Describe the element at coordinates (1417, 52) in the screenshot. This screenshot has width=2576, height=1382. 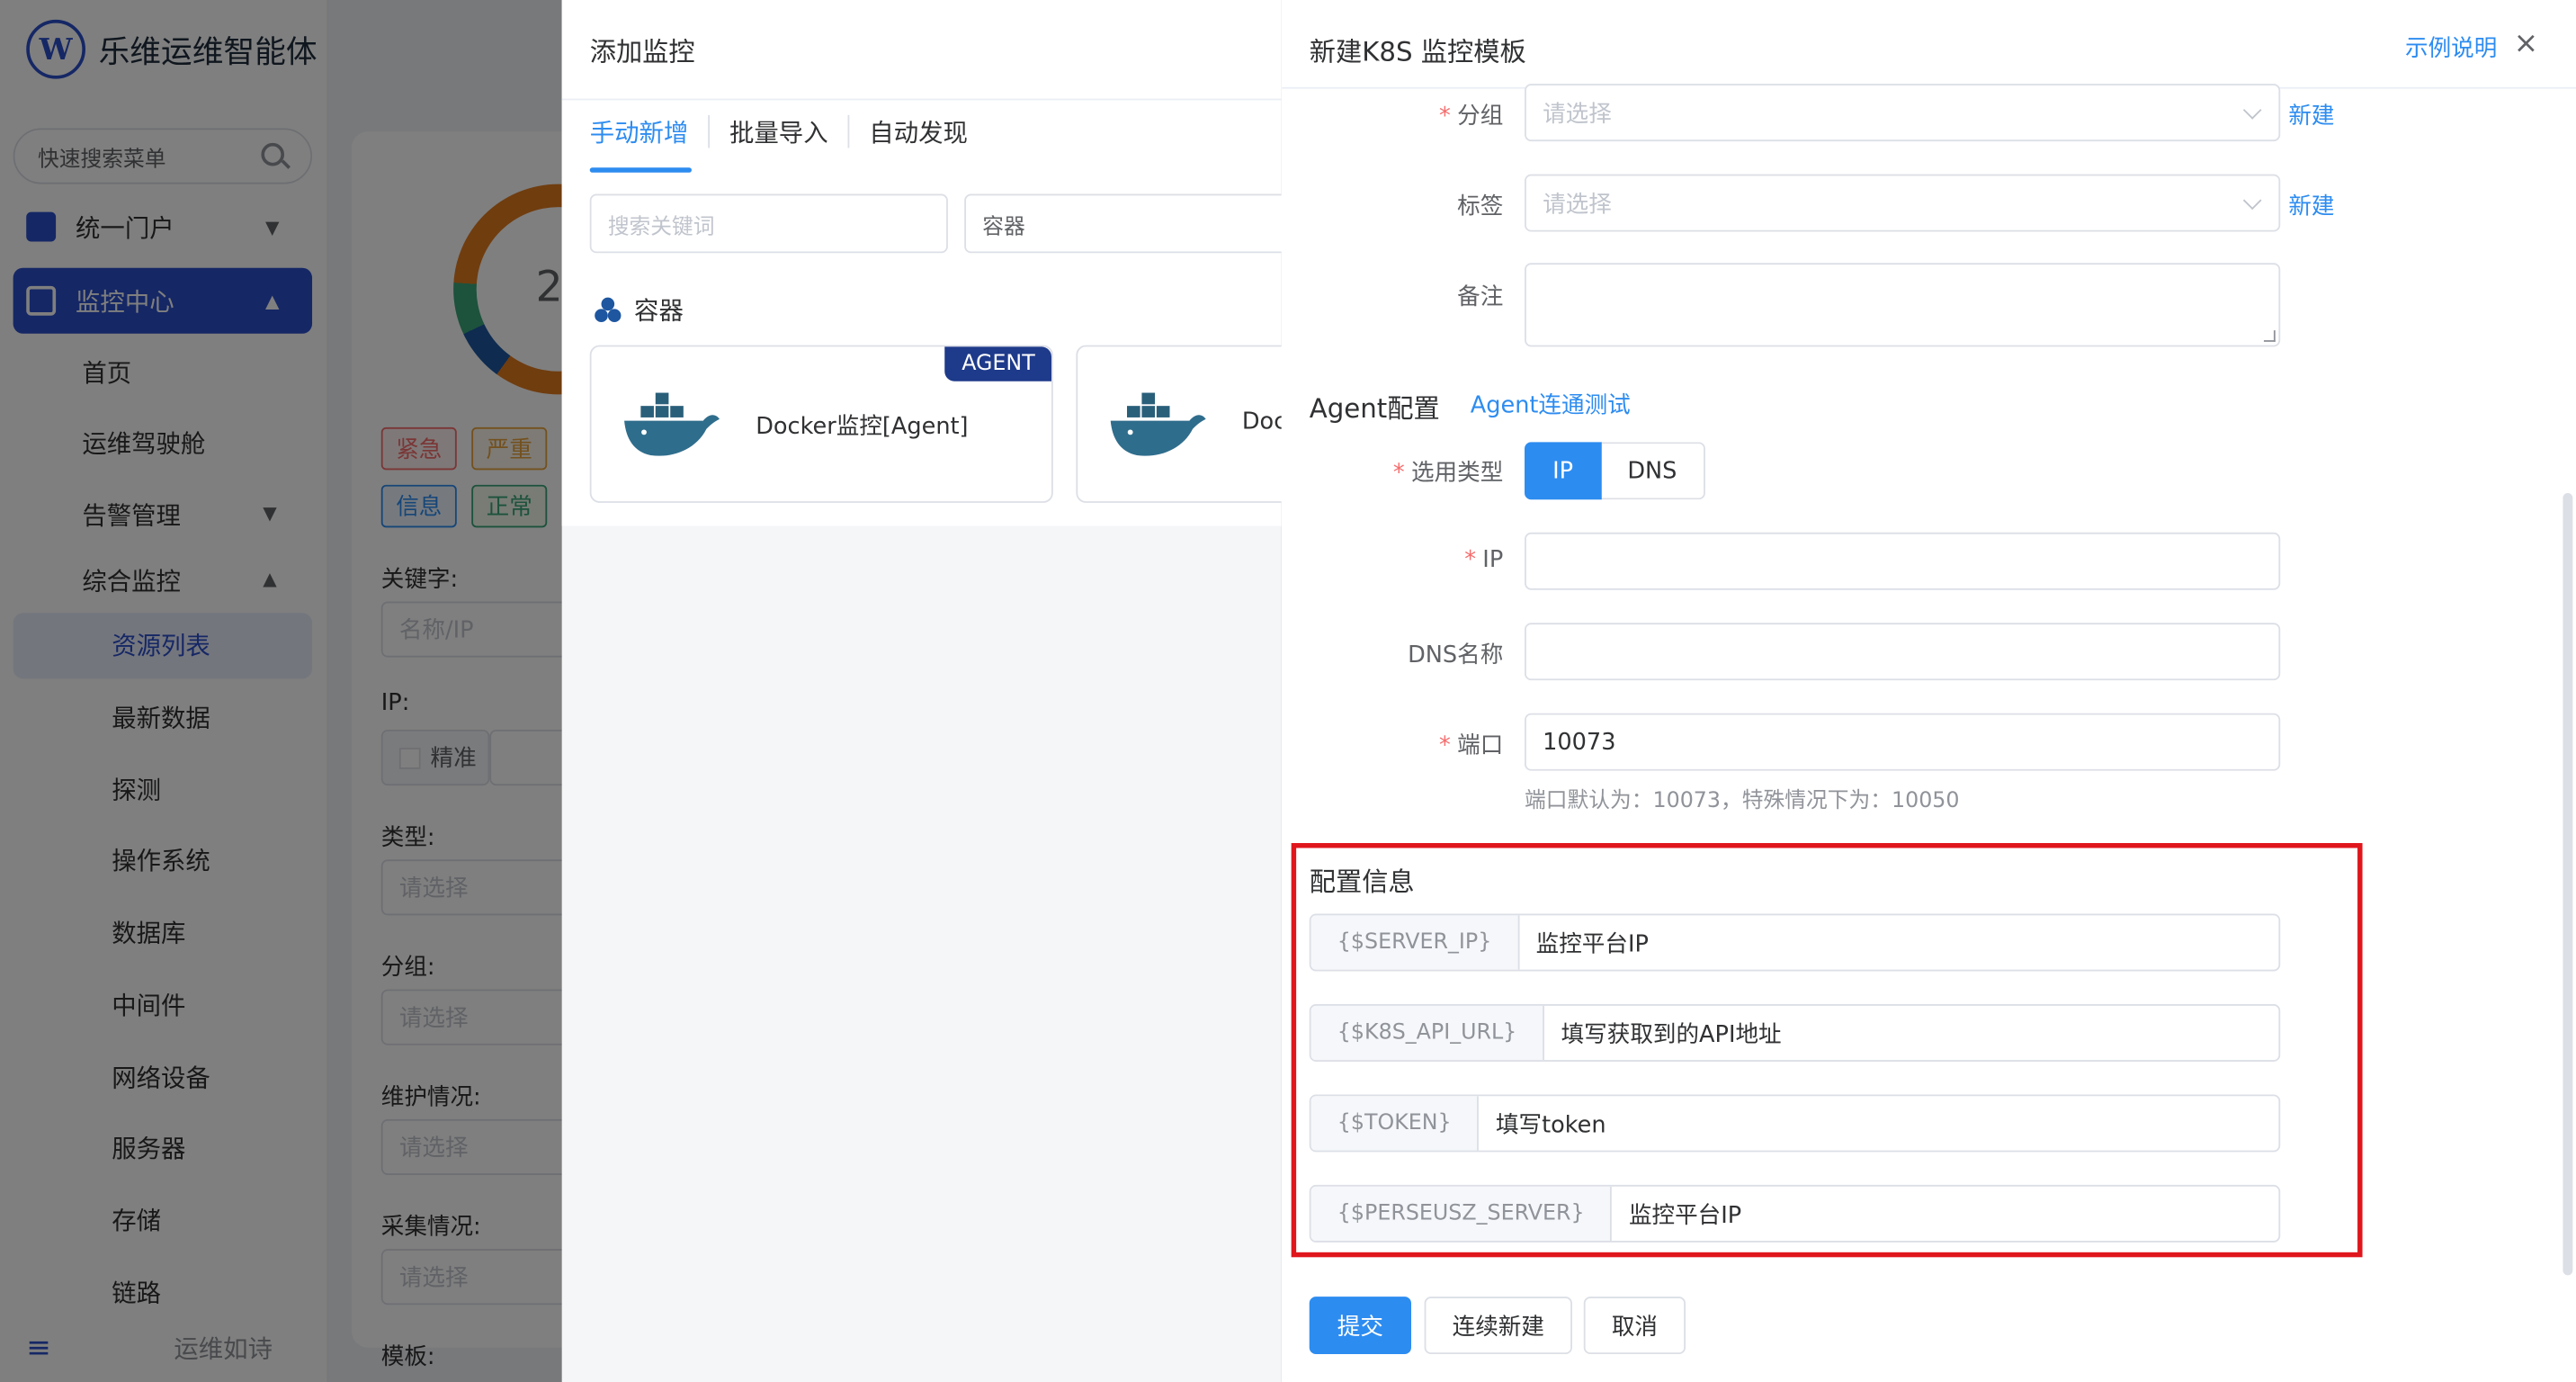
I see `k8s-drawer-title: 新建K8S 监控模板` at that location.